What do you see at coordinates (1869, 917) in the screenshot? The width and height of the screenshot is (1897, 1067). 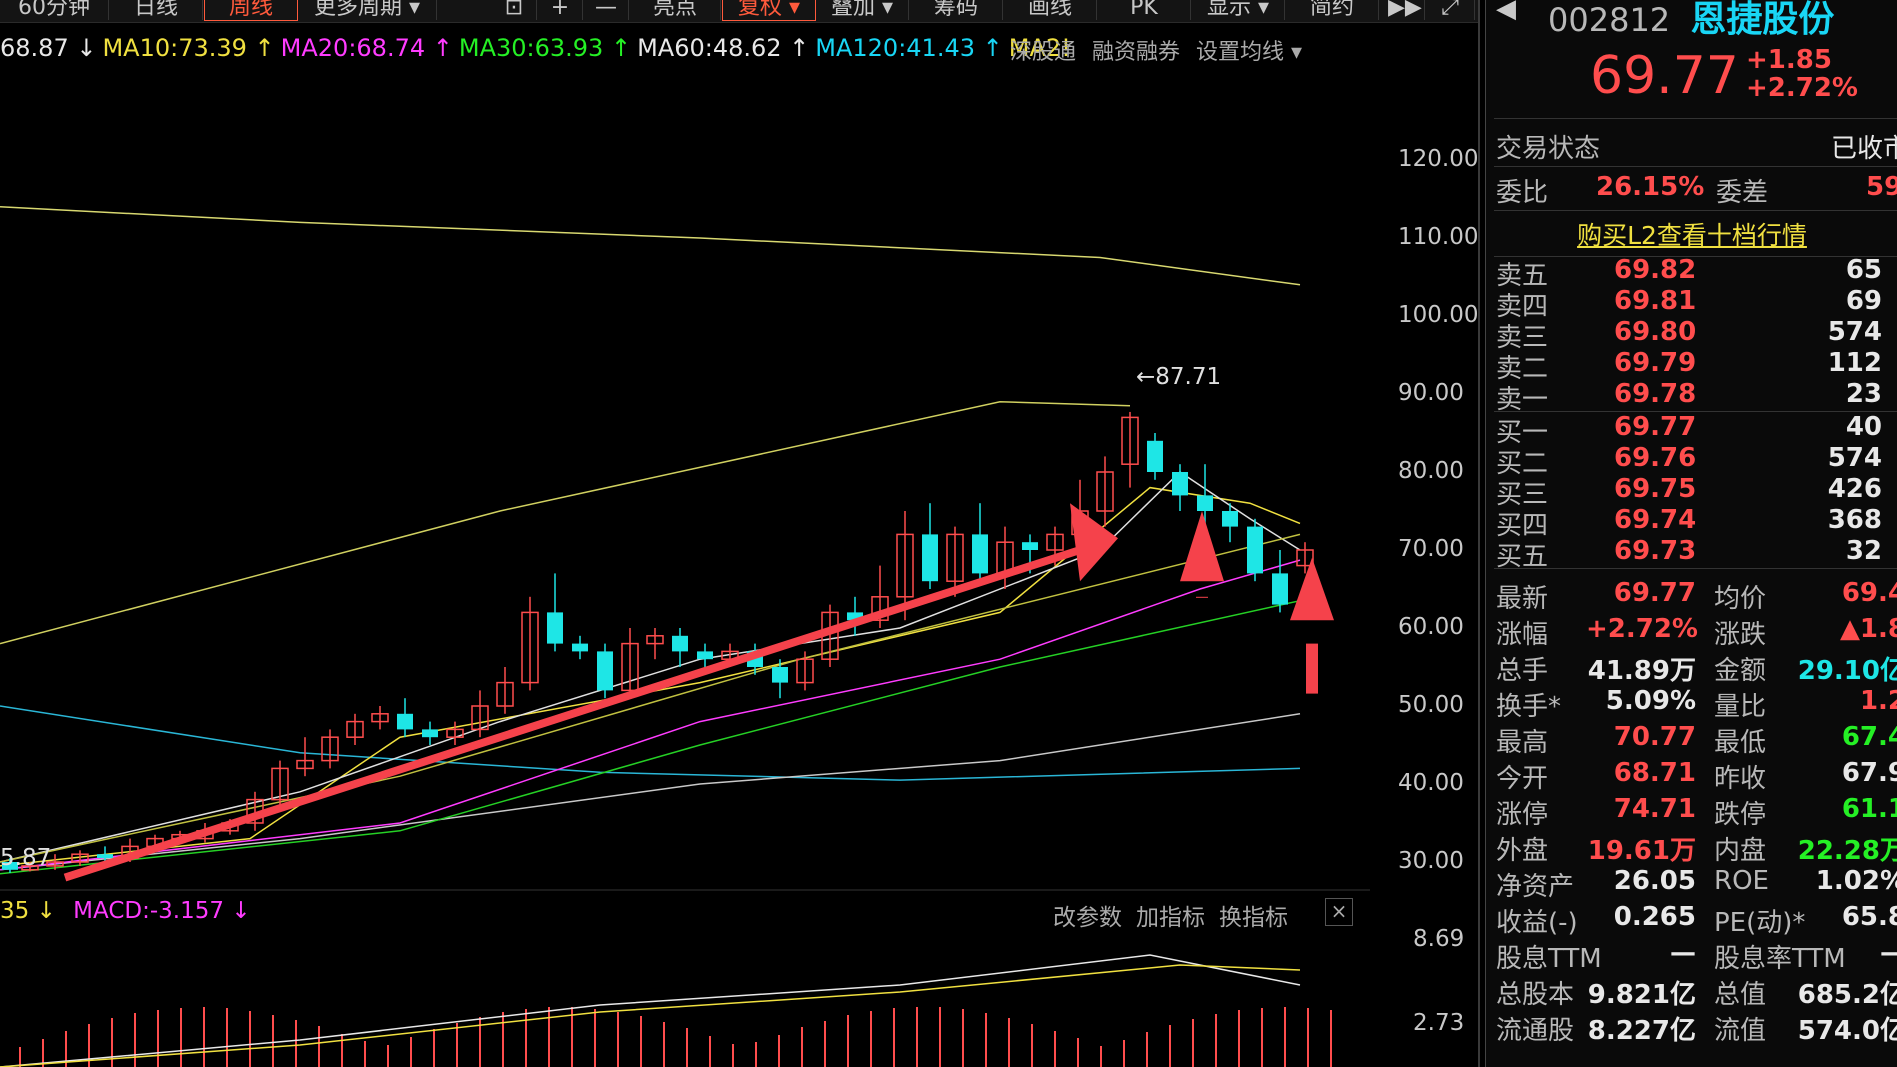 I see `stat-value-2: 65.8` at bounding box center [1869, 917].